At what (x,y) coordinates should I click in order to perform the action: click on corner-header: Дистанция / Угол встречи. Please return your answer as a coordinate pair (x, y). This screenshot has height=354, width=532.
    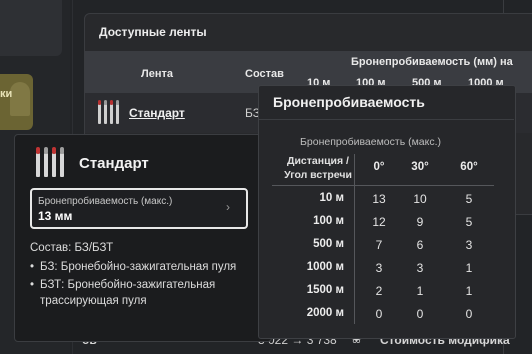
    Looking at the image, I should click on (318, 168).